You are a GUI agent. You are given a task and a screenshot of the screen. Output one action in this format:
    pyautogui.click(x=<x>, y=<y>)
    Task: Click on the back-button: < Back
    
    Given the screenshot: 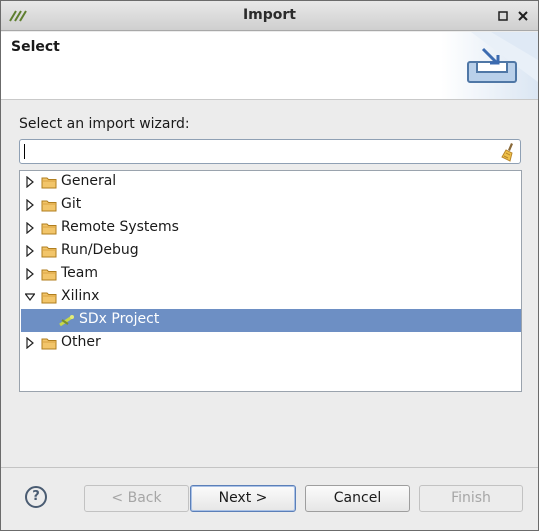 What is the action you would take?
    pyautogui.click(x=136, y=498)
    